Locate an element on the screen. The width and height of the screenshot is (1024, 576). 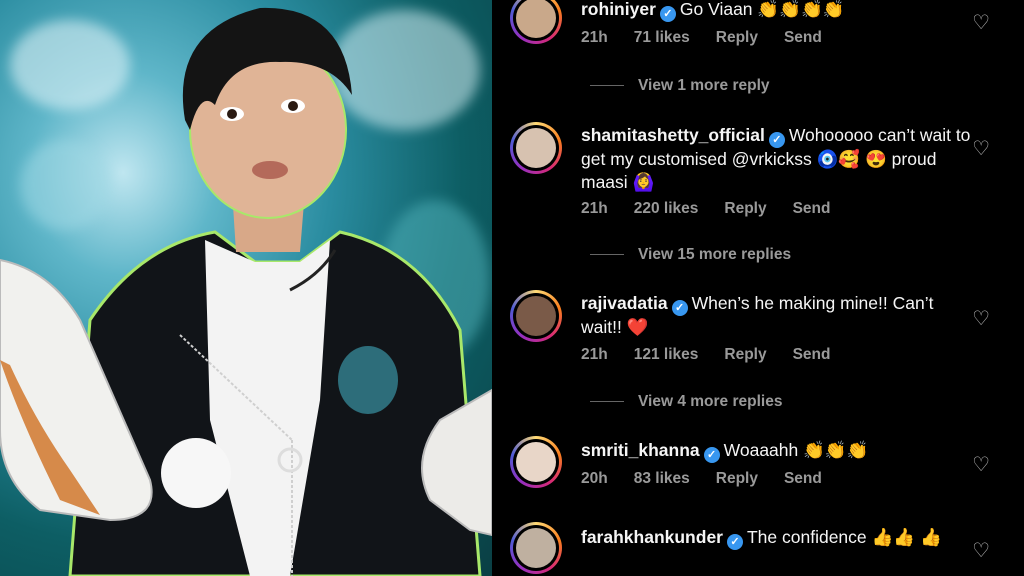
like-count: 220 likes is located at coordinates (666, 208).